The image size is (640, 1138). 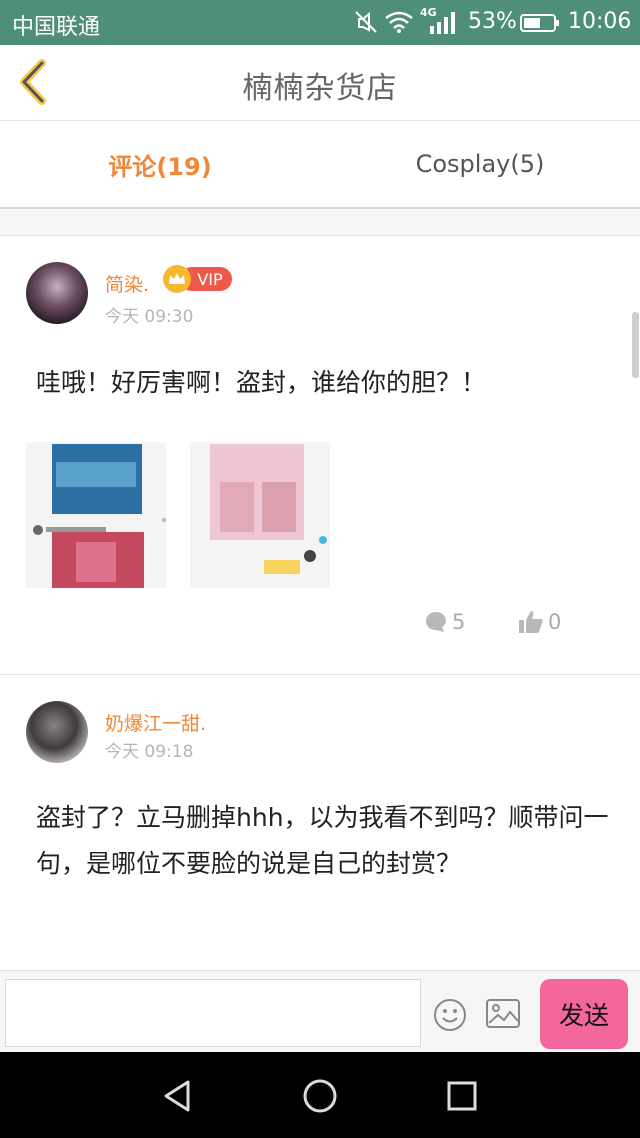 I want to click on page-title: 楠楠杂货店, so click(x=320, y=88).